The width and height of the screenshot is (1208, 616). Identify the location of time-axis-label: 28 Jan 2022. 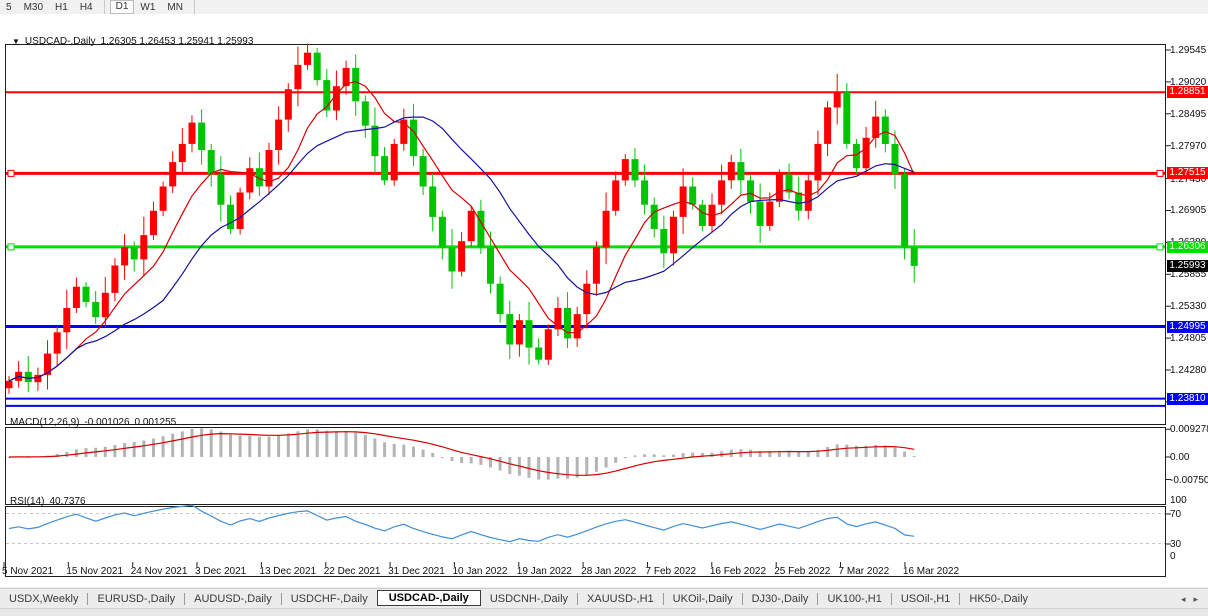
(609, 571).